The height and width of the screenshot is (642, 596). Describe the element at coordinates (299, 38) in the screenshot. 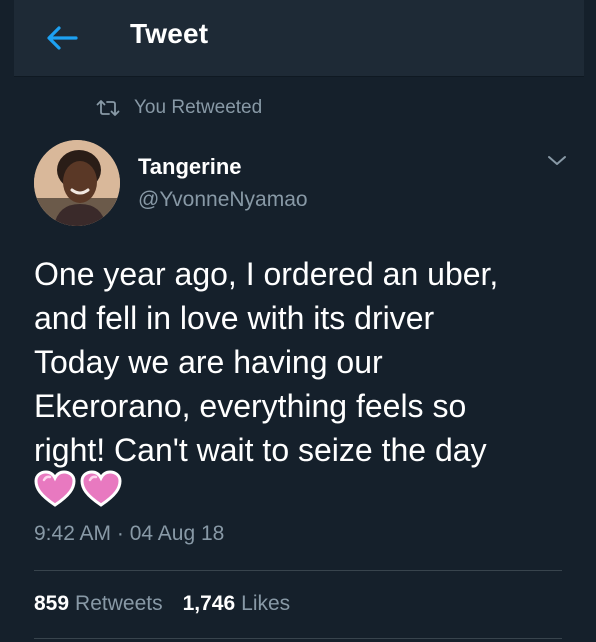

I see `top-app-bar: Tweet` at that location.